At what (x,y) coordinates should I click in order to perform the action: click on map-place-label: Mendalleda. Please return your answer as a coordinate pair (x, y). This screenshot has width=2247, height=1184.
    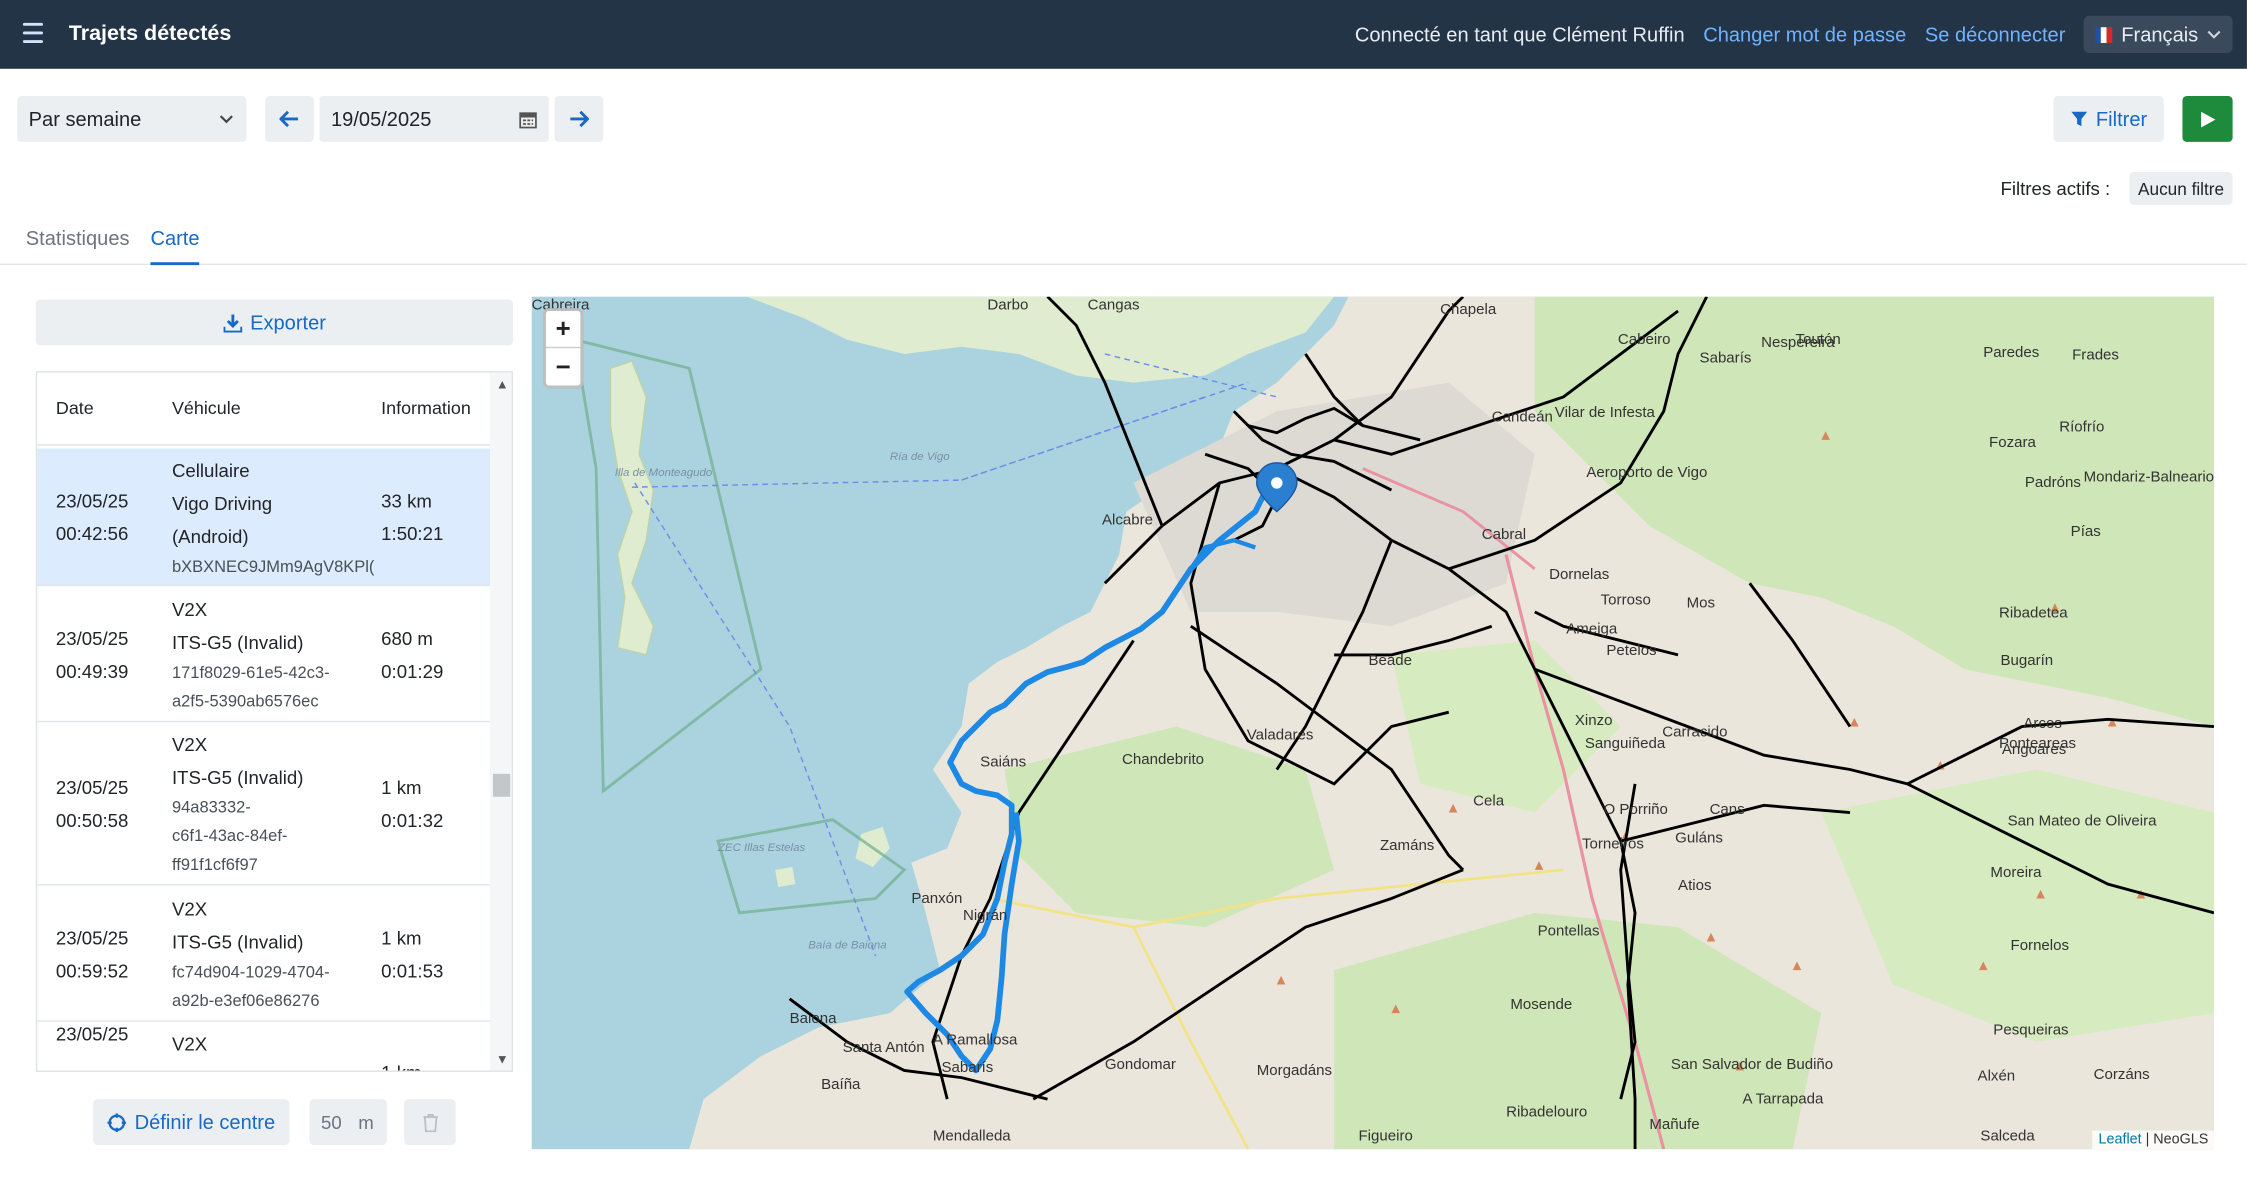
    Looking at the image, I should click on (971, 1136).